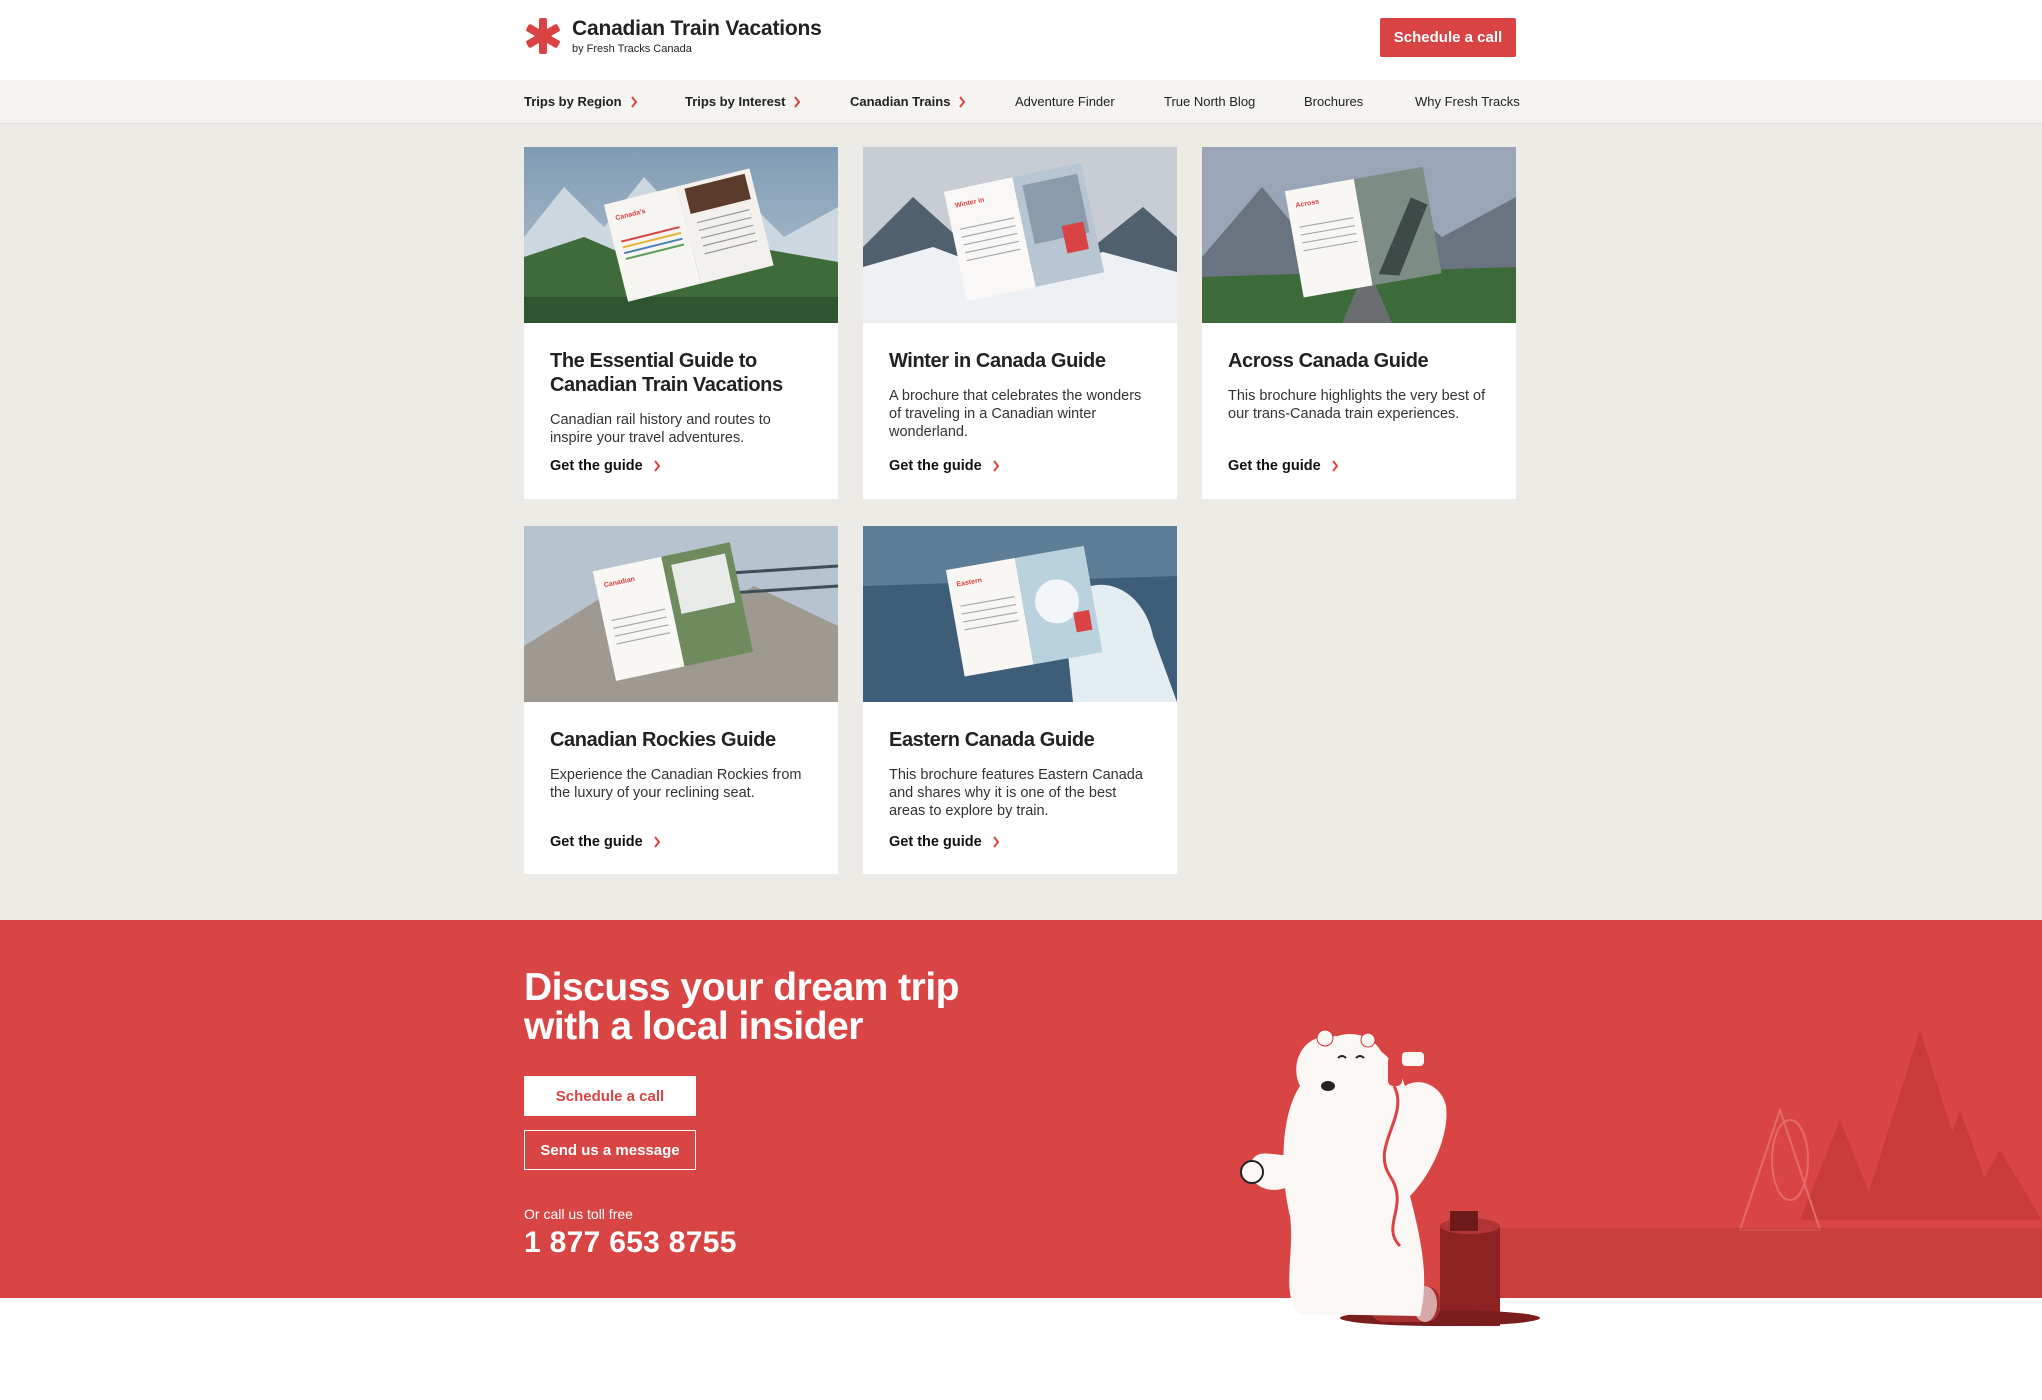 The height and width of the screenshot is (1400, 2042). Describe the element at coordinates (741, 987) in the screenshot. I see `cta-heading-line: Discuss your dream trip` at that location.